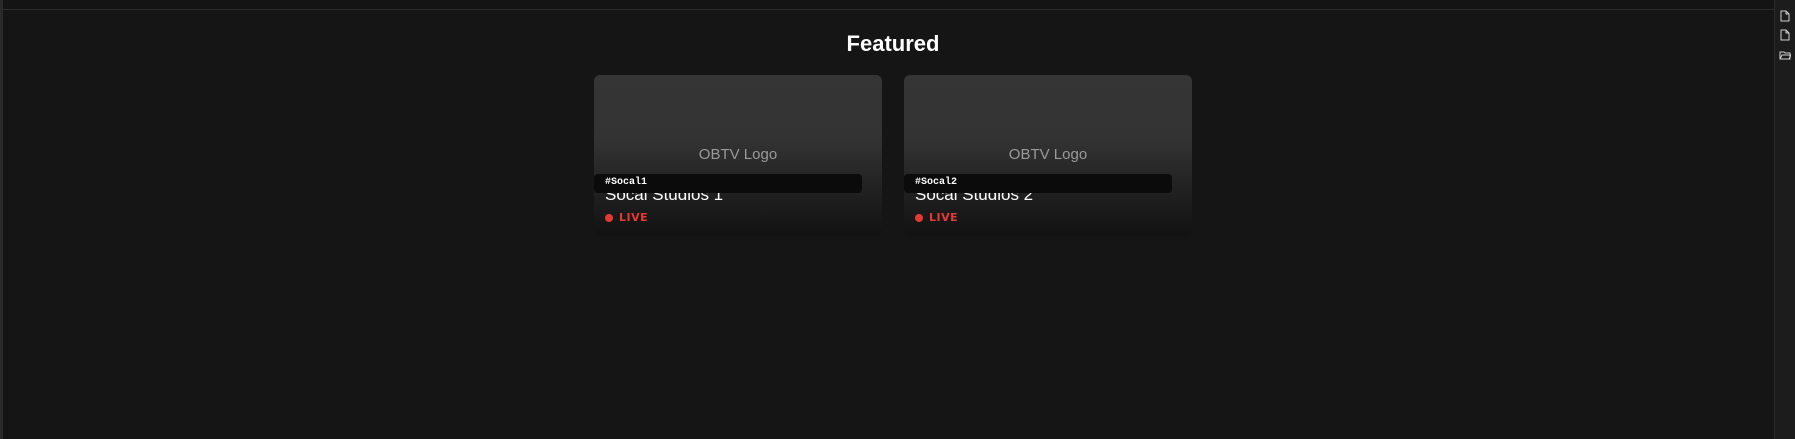 The width and height of the screenshot is (1795, 439). I want to click on top-divider, so click(890, 5).